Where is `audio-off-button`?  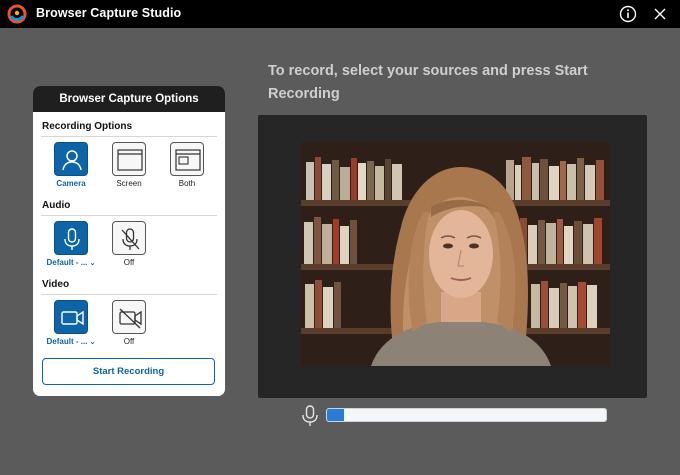 audio-off-button is located at coordinates (129, 238).